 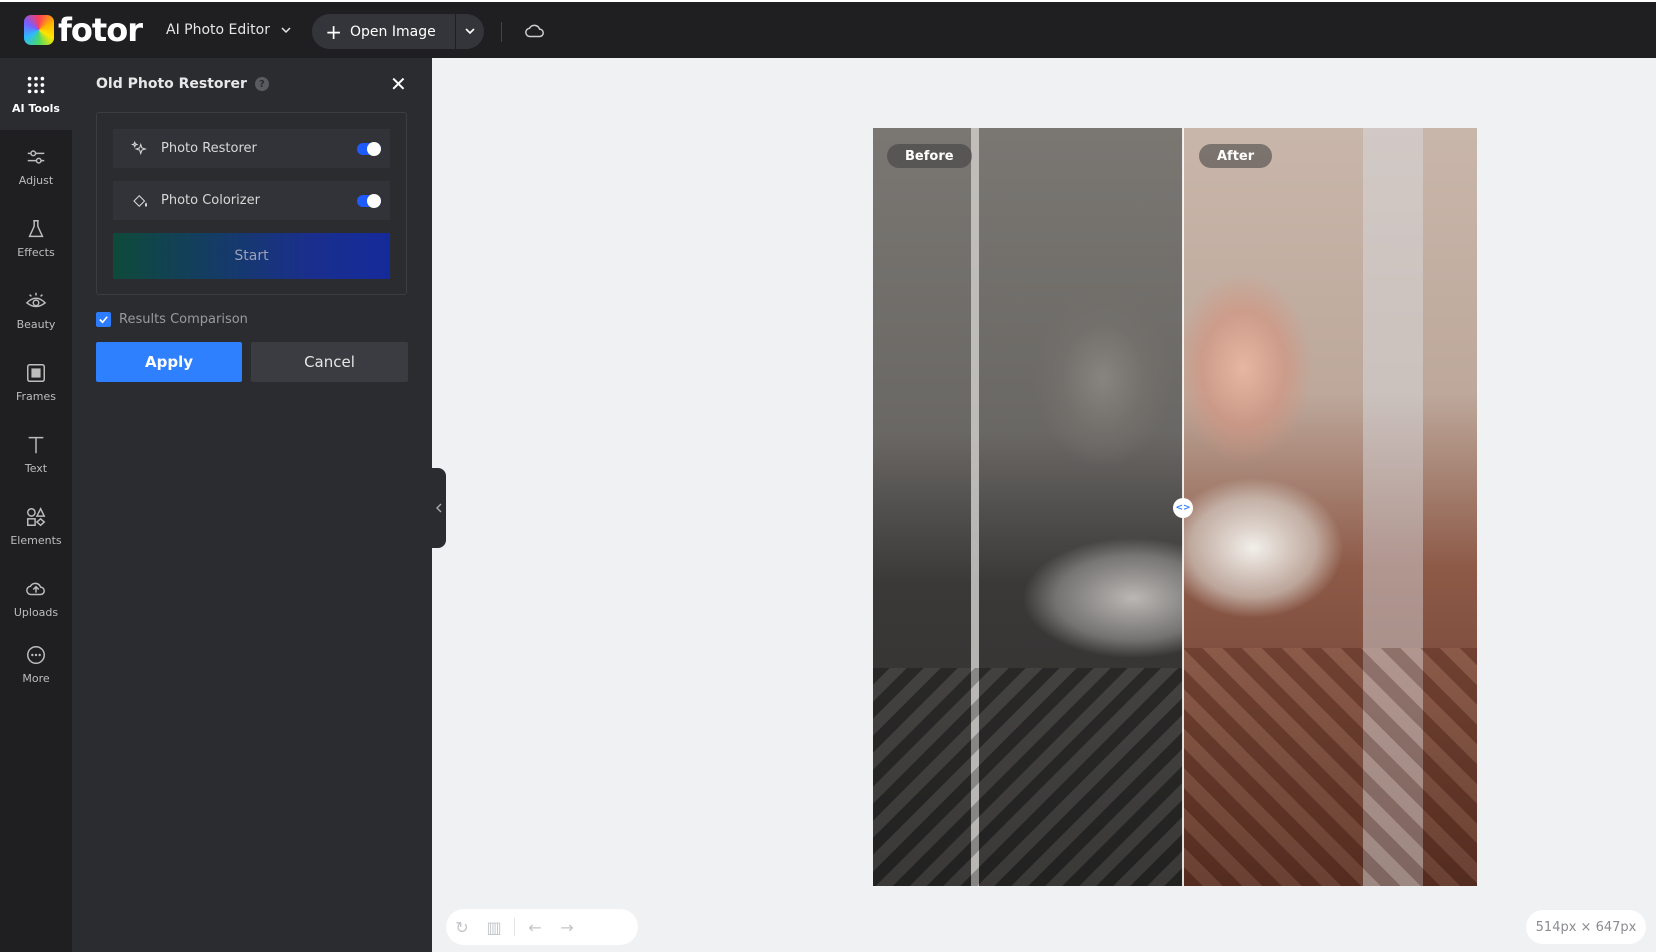 I want to click on top-bar: fotor AI Photo Editor + Open Image, so click(x=828, y=29).